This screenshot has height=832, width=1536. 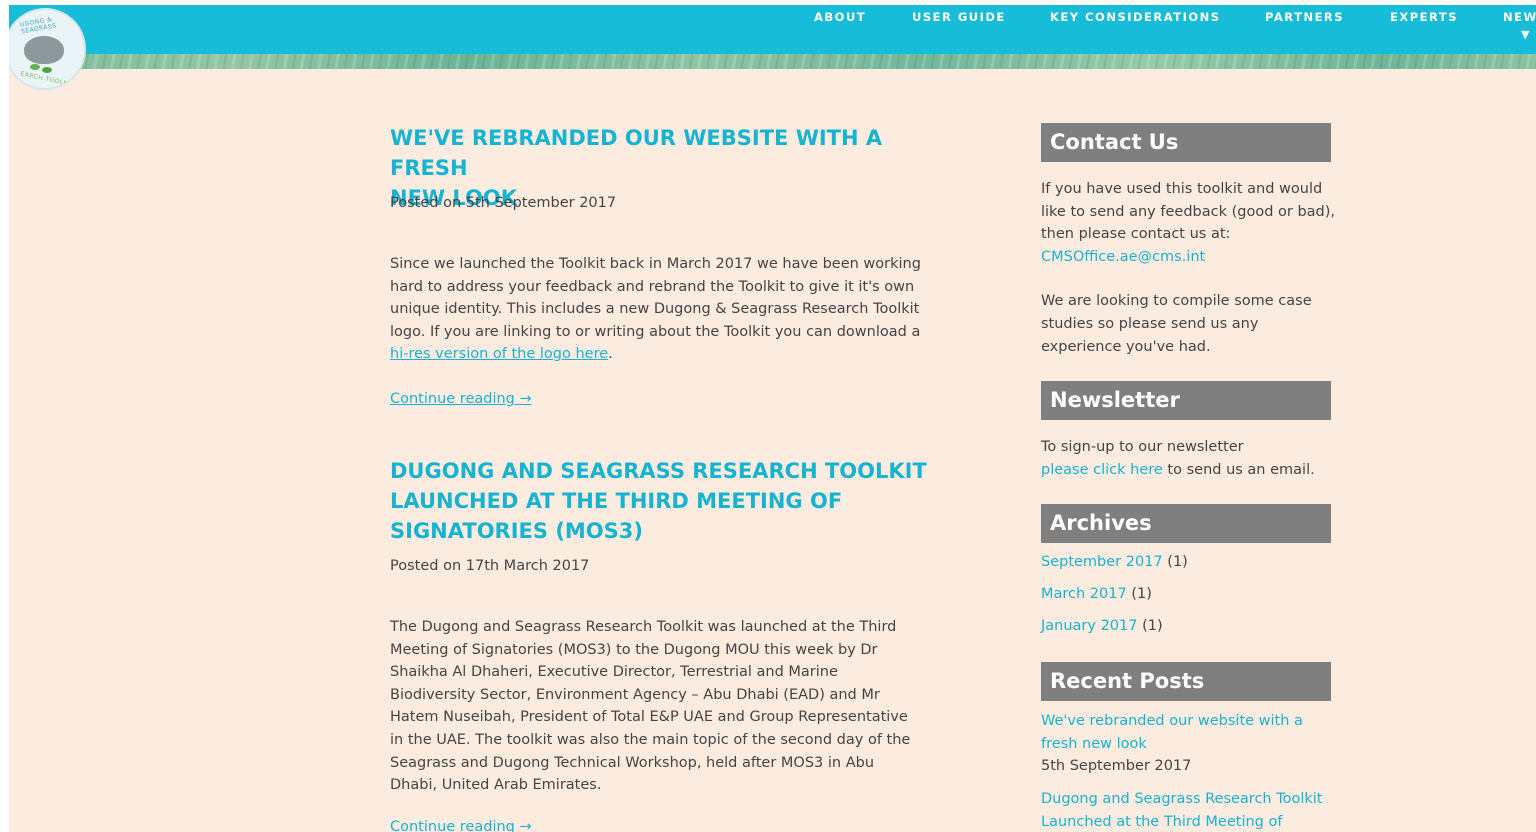 I want to click on recent-post-link: Dugong and Seagrass Research Toolkit, so click(x=1191, y=799).